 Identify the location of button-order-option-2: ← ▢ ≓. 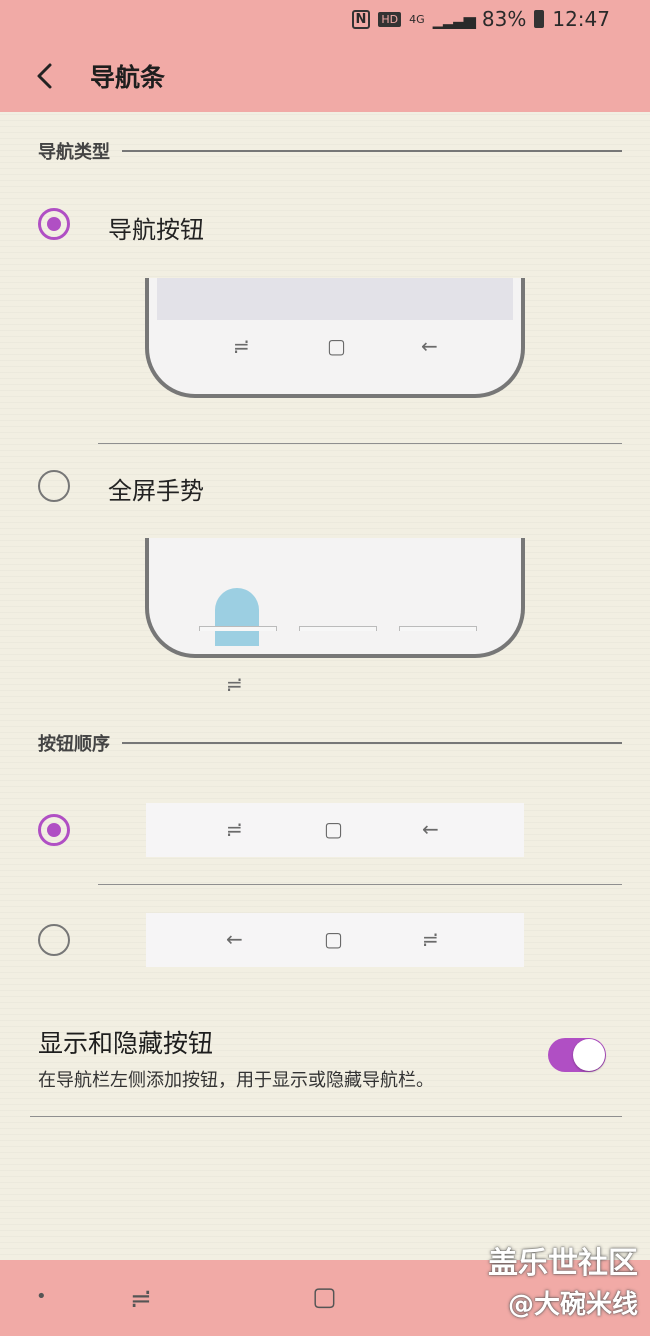
(335, 940).